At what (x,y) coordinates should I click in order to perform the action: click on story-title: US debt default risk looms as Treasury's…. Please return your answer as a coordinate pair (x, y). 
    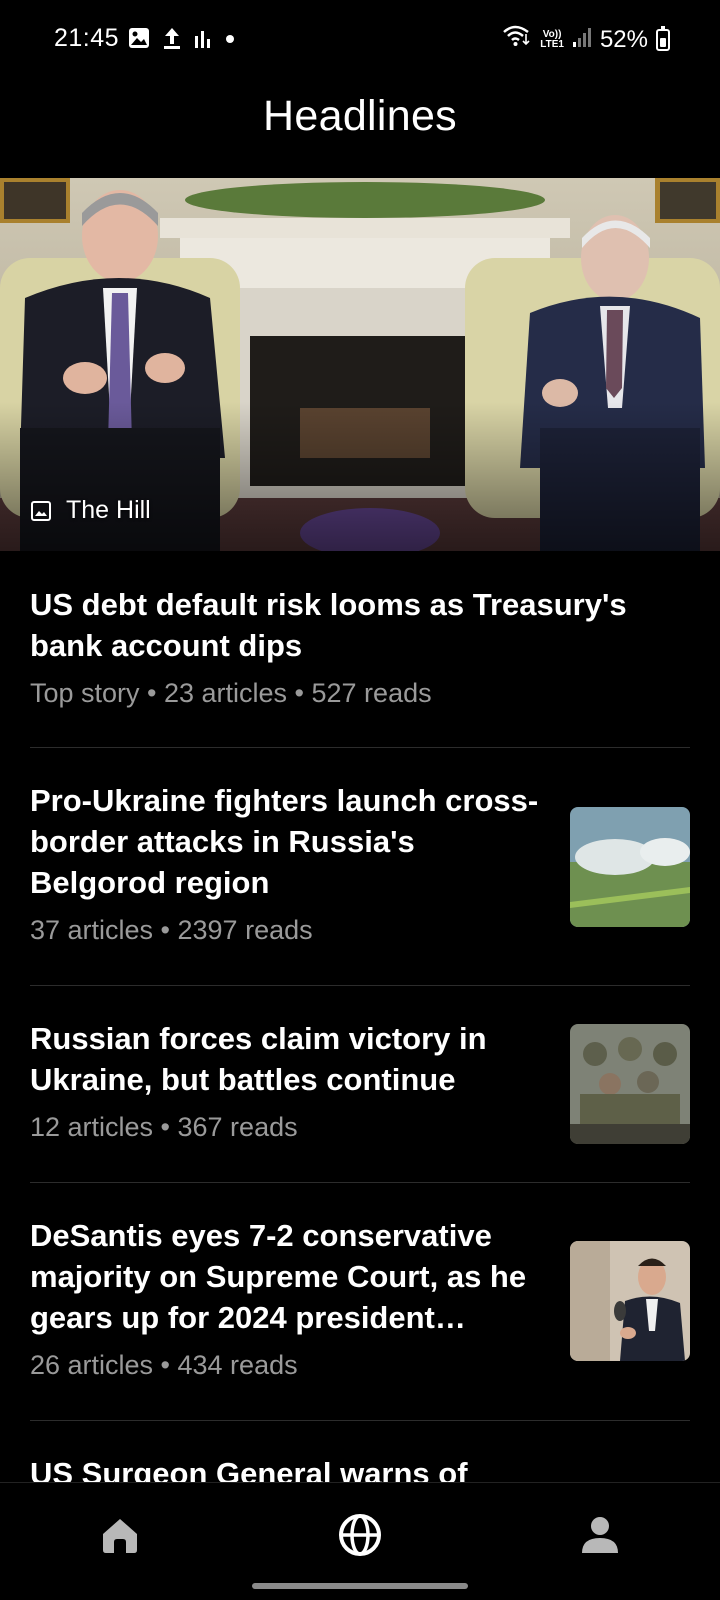
    Looking at the image, I should click on (328, 625).